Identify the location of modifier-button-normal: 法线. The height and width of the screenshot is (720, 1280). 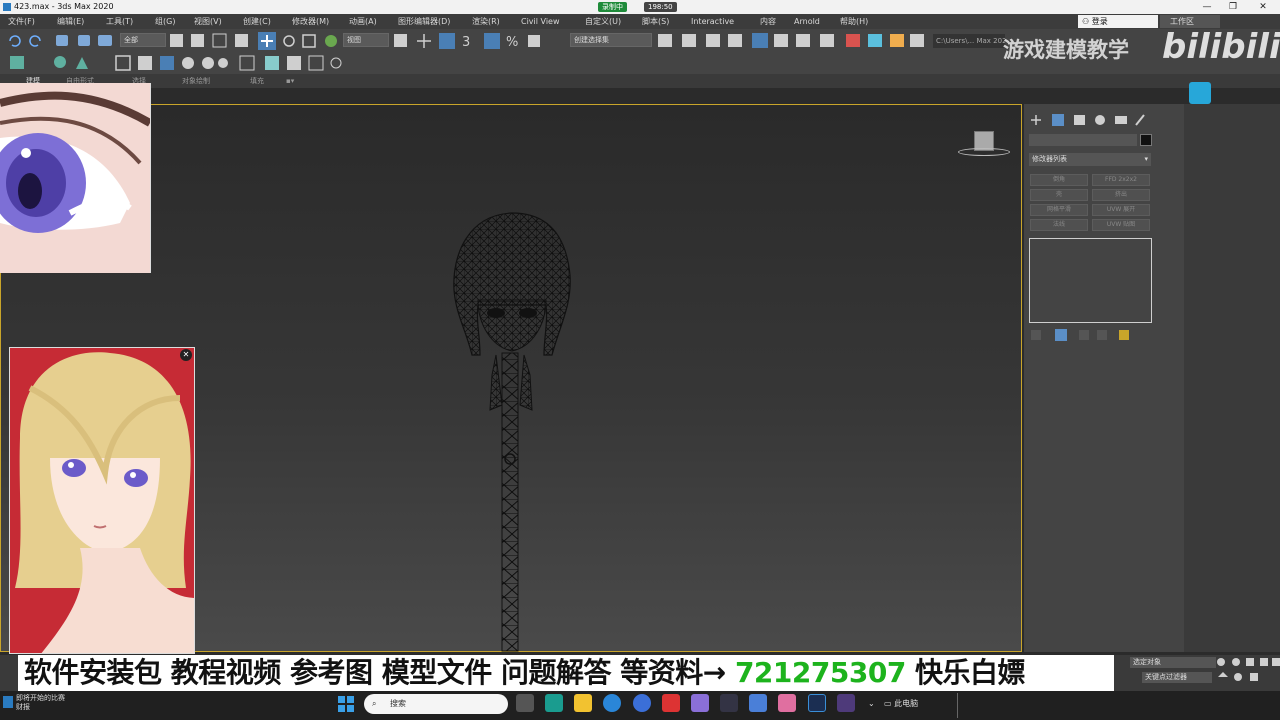
(1059, 225).